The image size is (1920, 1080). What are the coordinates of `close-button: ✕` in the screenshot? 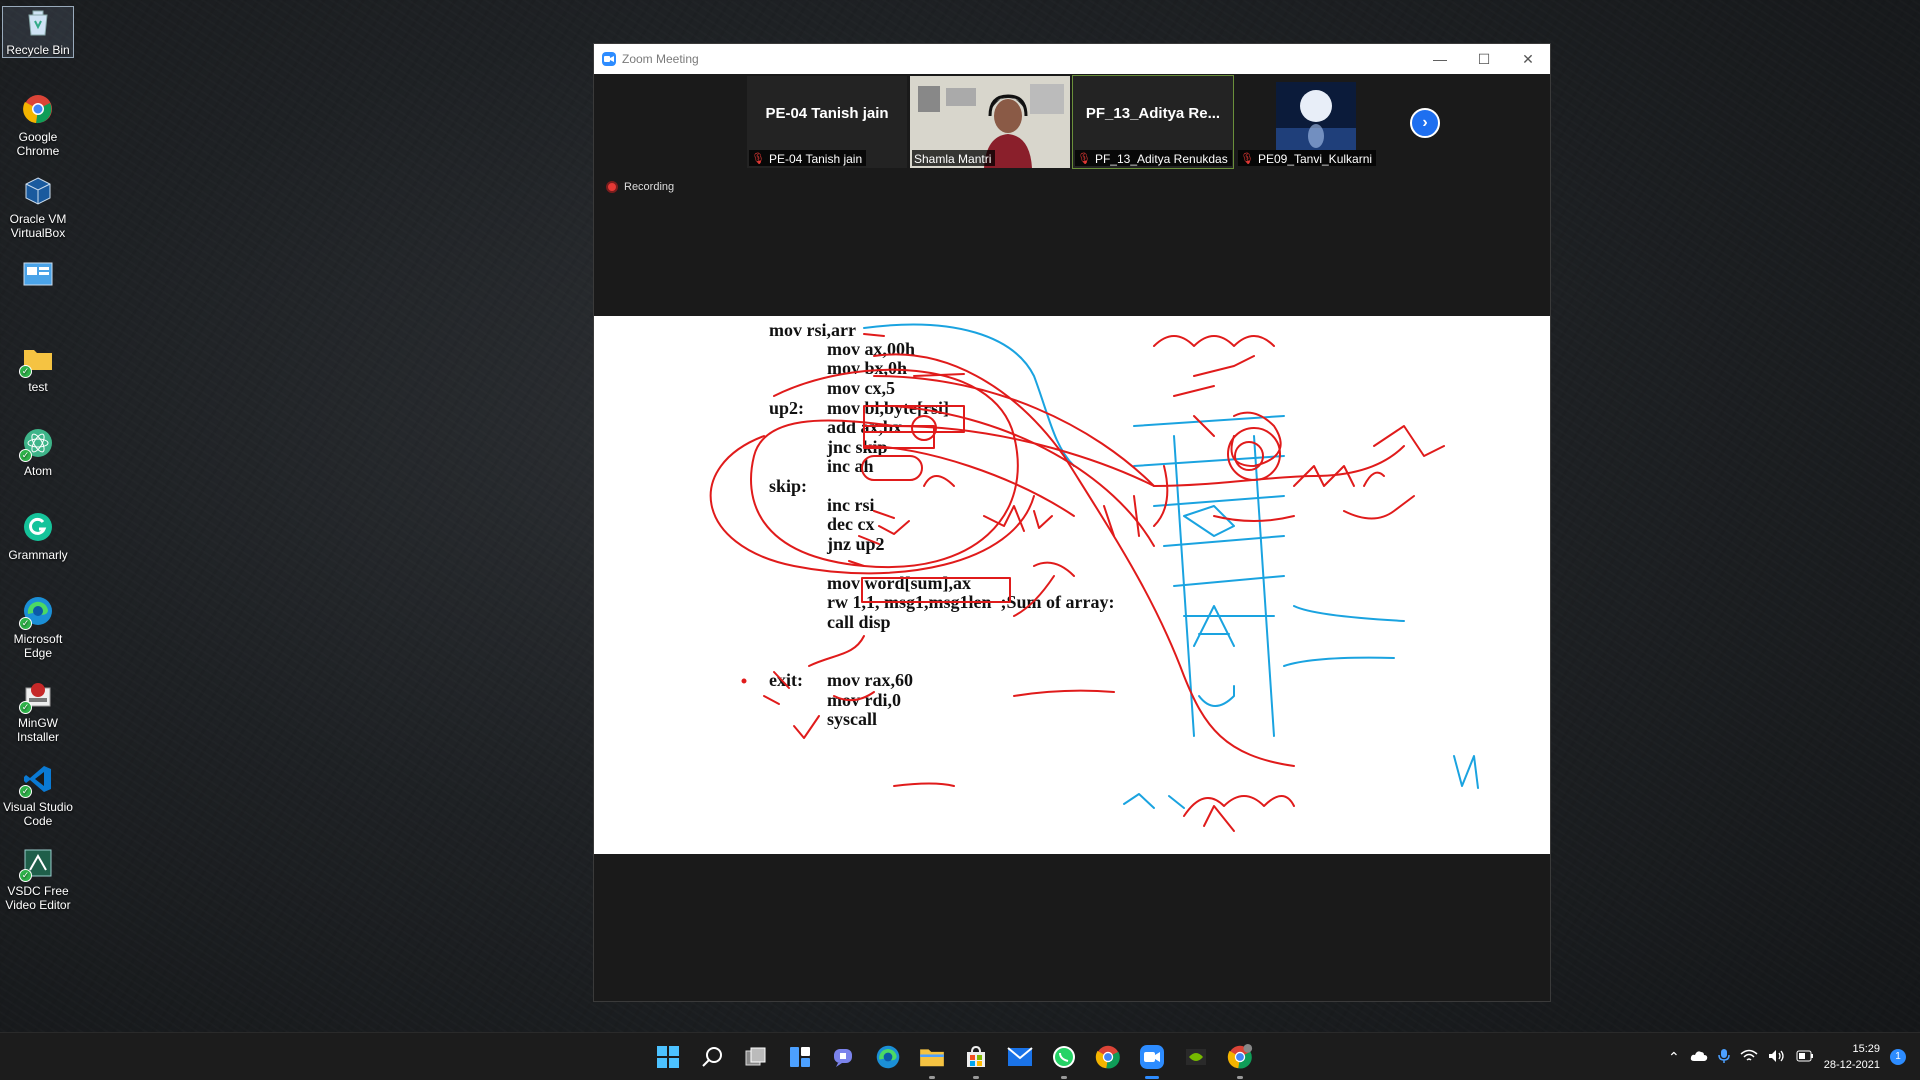 It's located at (1528, 59).